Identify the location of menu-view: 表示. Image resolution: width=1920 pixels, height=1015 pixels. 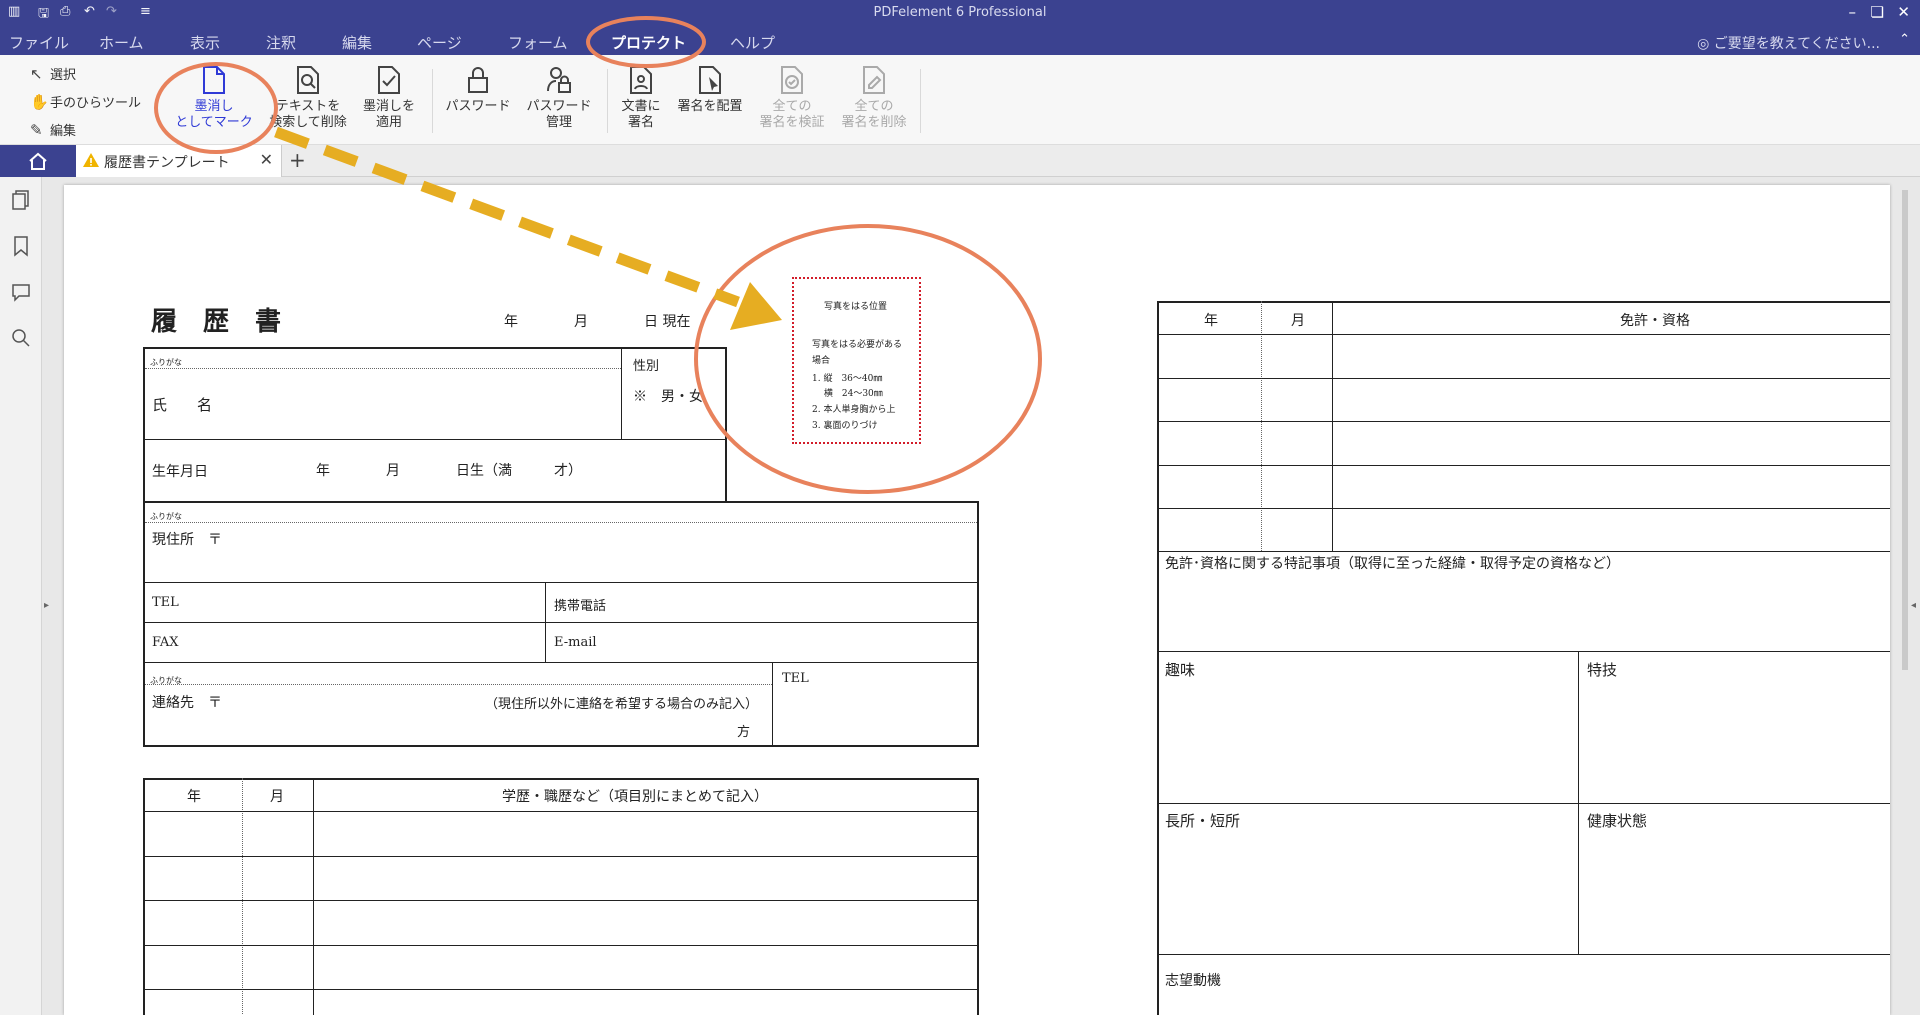
(205, 42).